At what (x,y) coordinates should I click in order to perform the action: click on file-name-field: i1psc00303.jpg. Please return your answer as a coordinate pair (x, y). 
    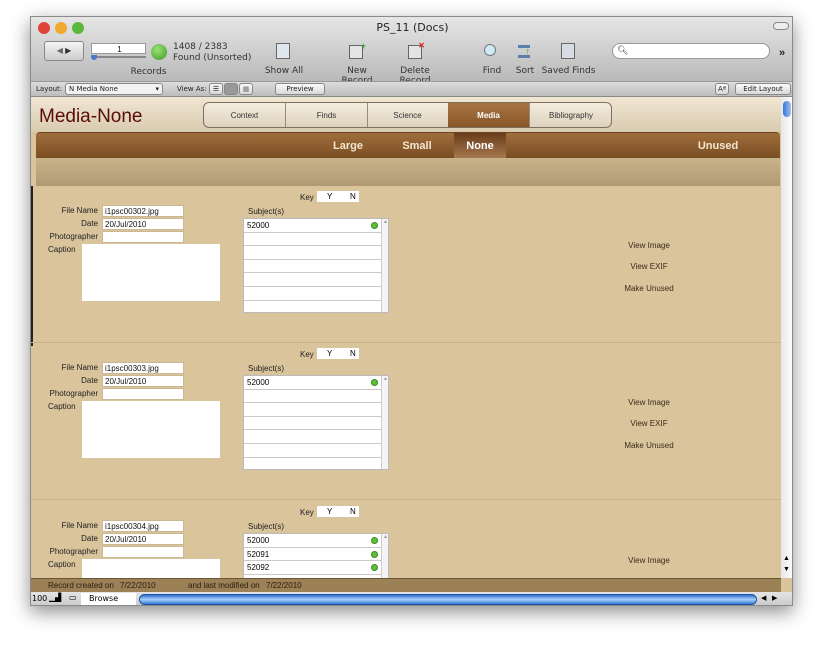
    Looking at the image, I should click on (143, 368).